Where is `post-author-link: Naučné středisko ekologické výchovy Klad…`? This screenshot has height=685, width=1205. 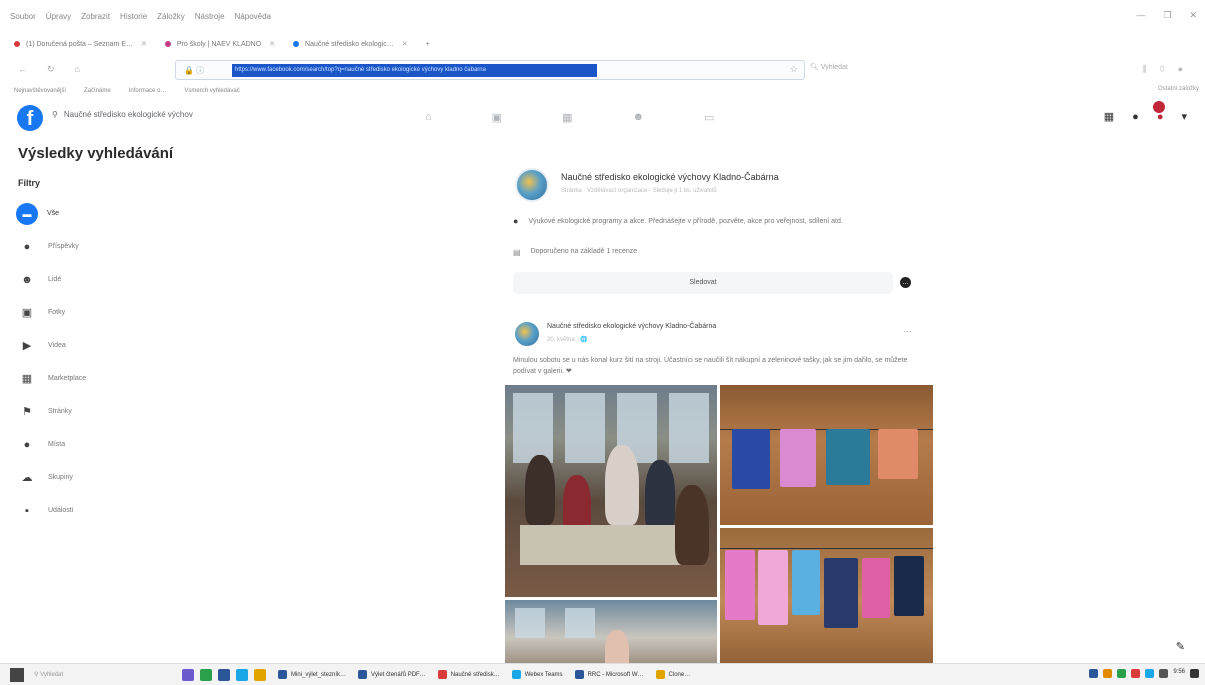
post-author-link: Naučné středisko ekologické výchovy Klad… is located at coordinates (631, 326).